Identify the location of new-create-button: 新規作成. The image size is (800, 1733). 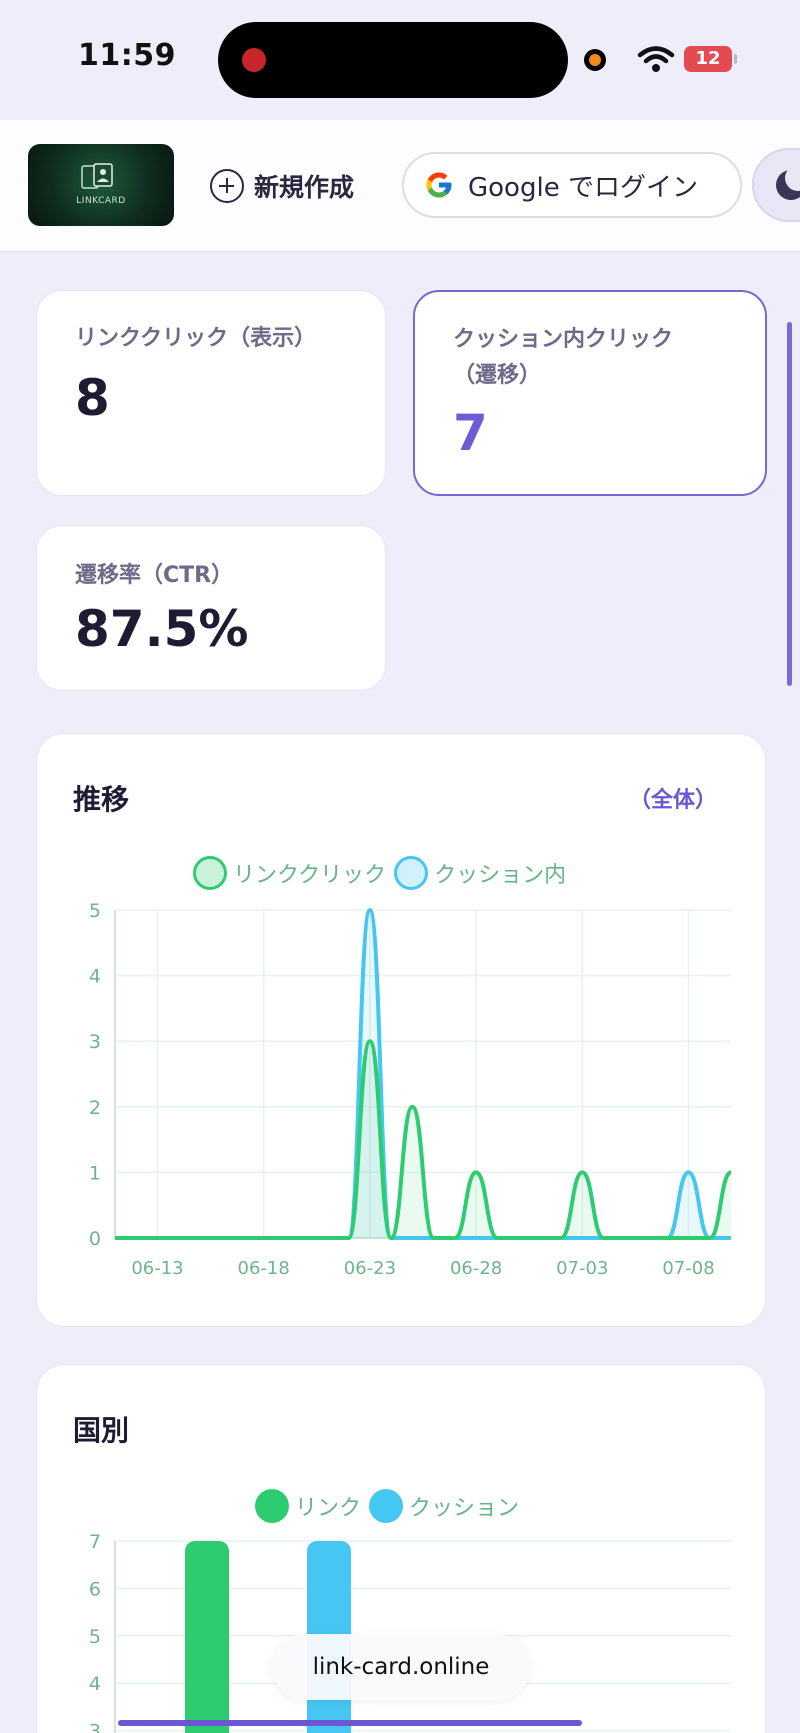
(282, 186).